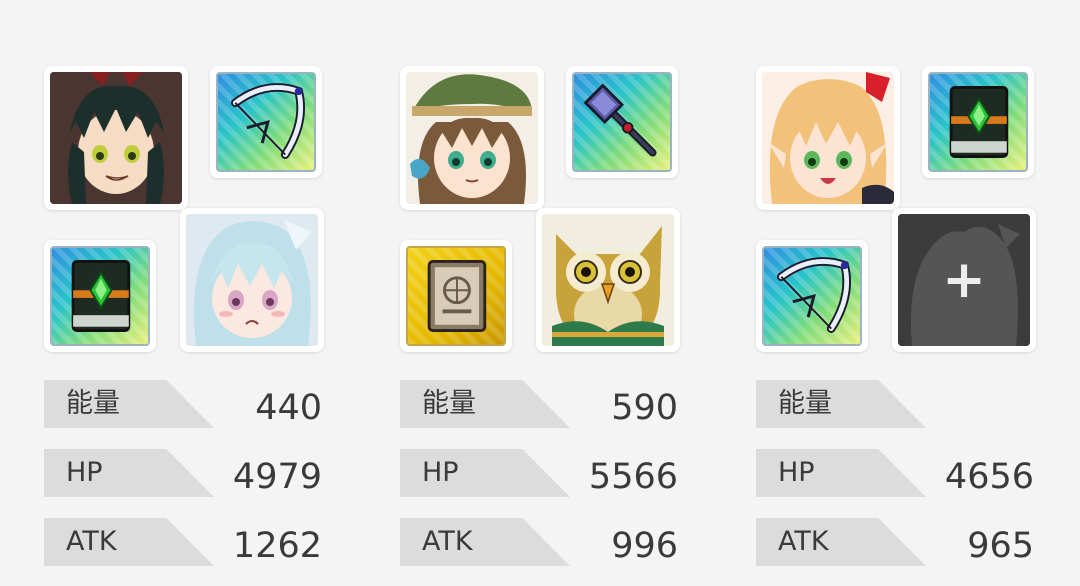  What do you see at coordinates (189, 473) in the screenshot?
I see `stat-row-hp: HP 4979` at bounding box center [189, 473].